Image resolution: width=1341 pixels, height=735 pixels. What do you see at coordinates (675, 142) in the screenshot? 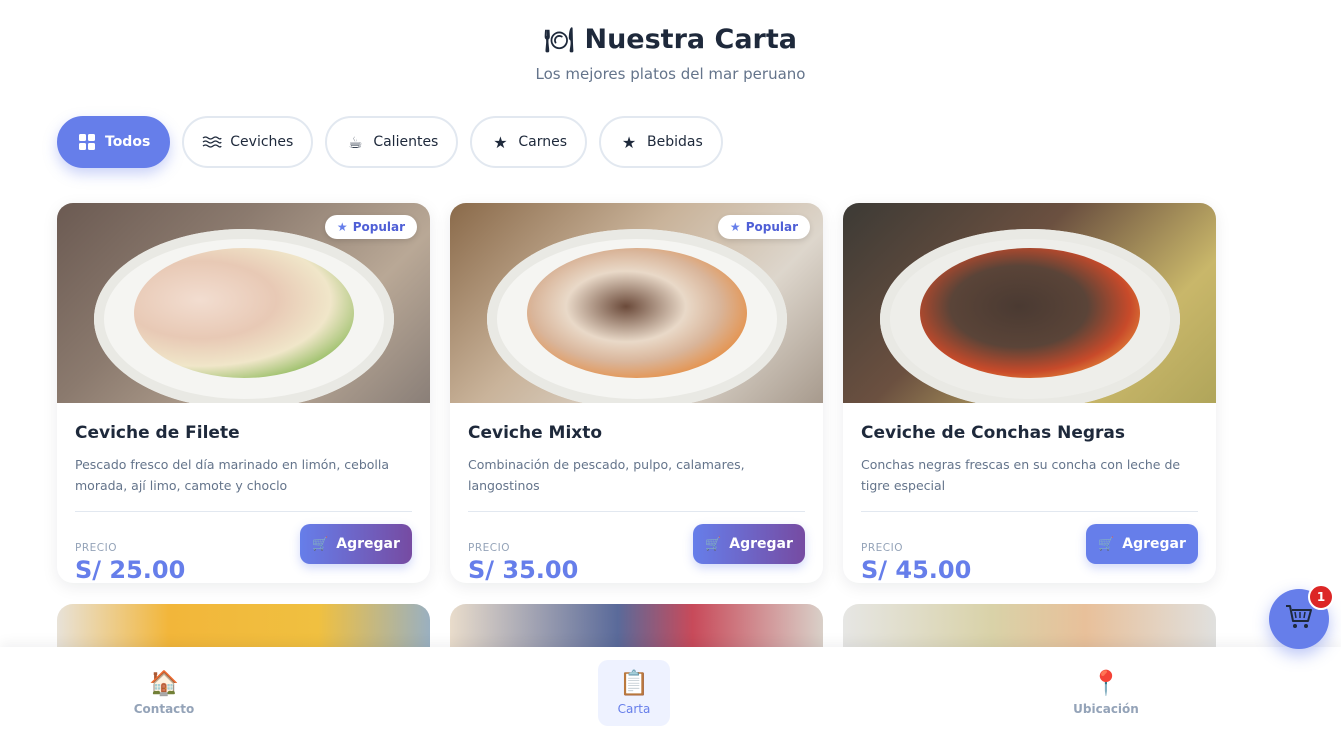
I see `filter-label: Bebidas` at bounding box center [675, 142].